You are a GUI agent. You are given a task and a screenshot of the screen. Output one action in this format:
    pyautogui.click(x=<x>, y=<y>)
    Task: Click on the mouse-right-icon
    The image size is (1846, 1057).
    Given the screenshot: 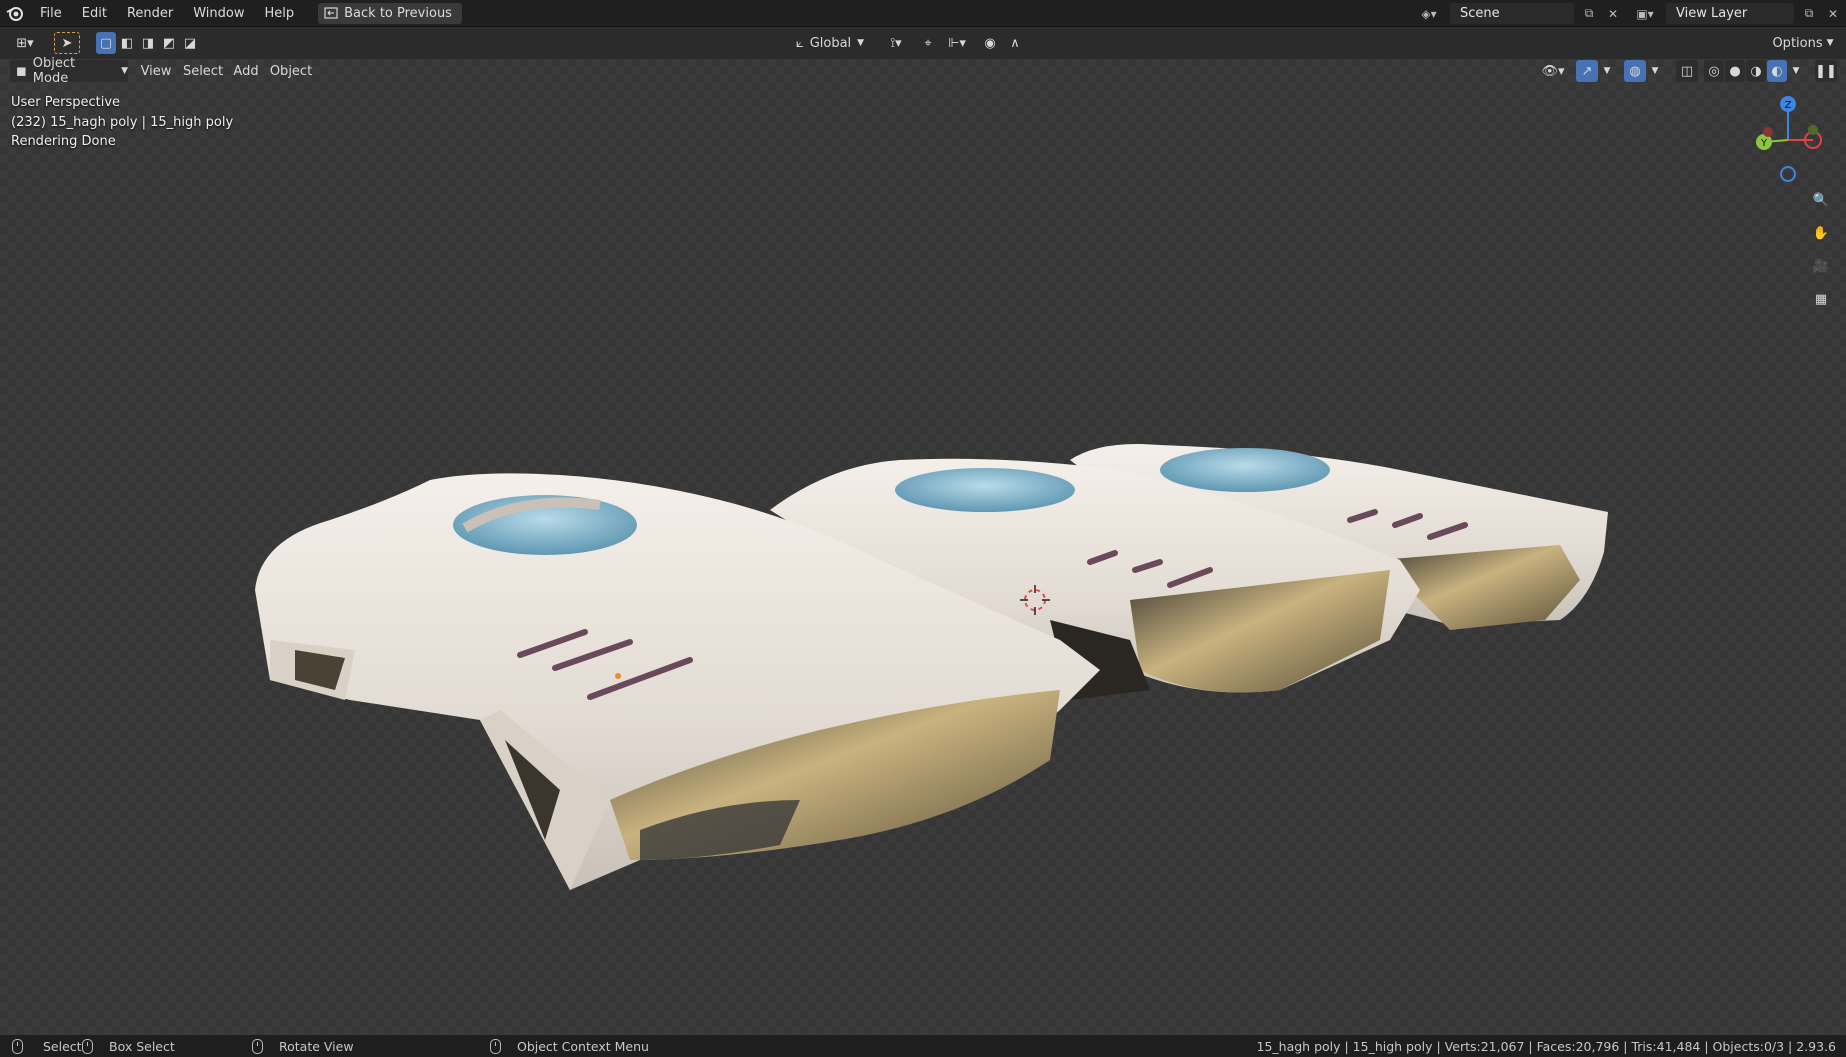 What is the action you would take?
    pyautogui.click(x=495, y=1046)
    